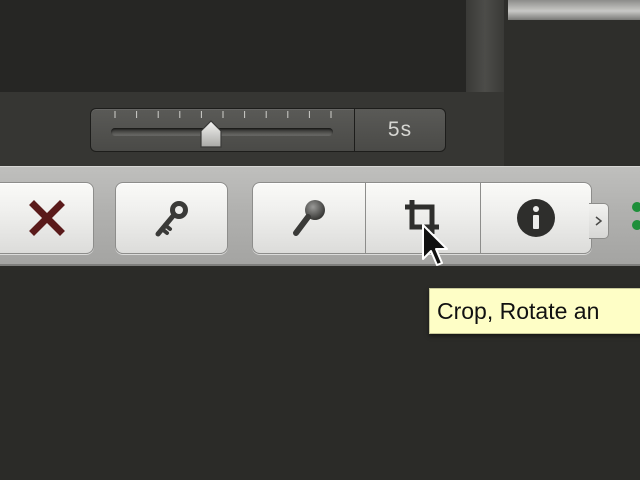  What do you see at coordinates (234, 46) in the screenshot?
I see `event-library-panel` at bounding box center [234, 46].